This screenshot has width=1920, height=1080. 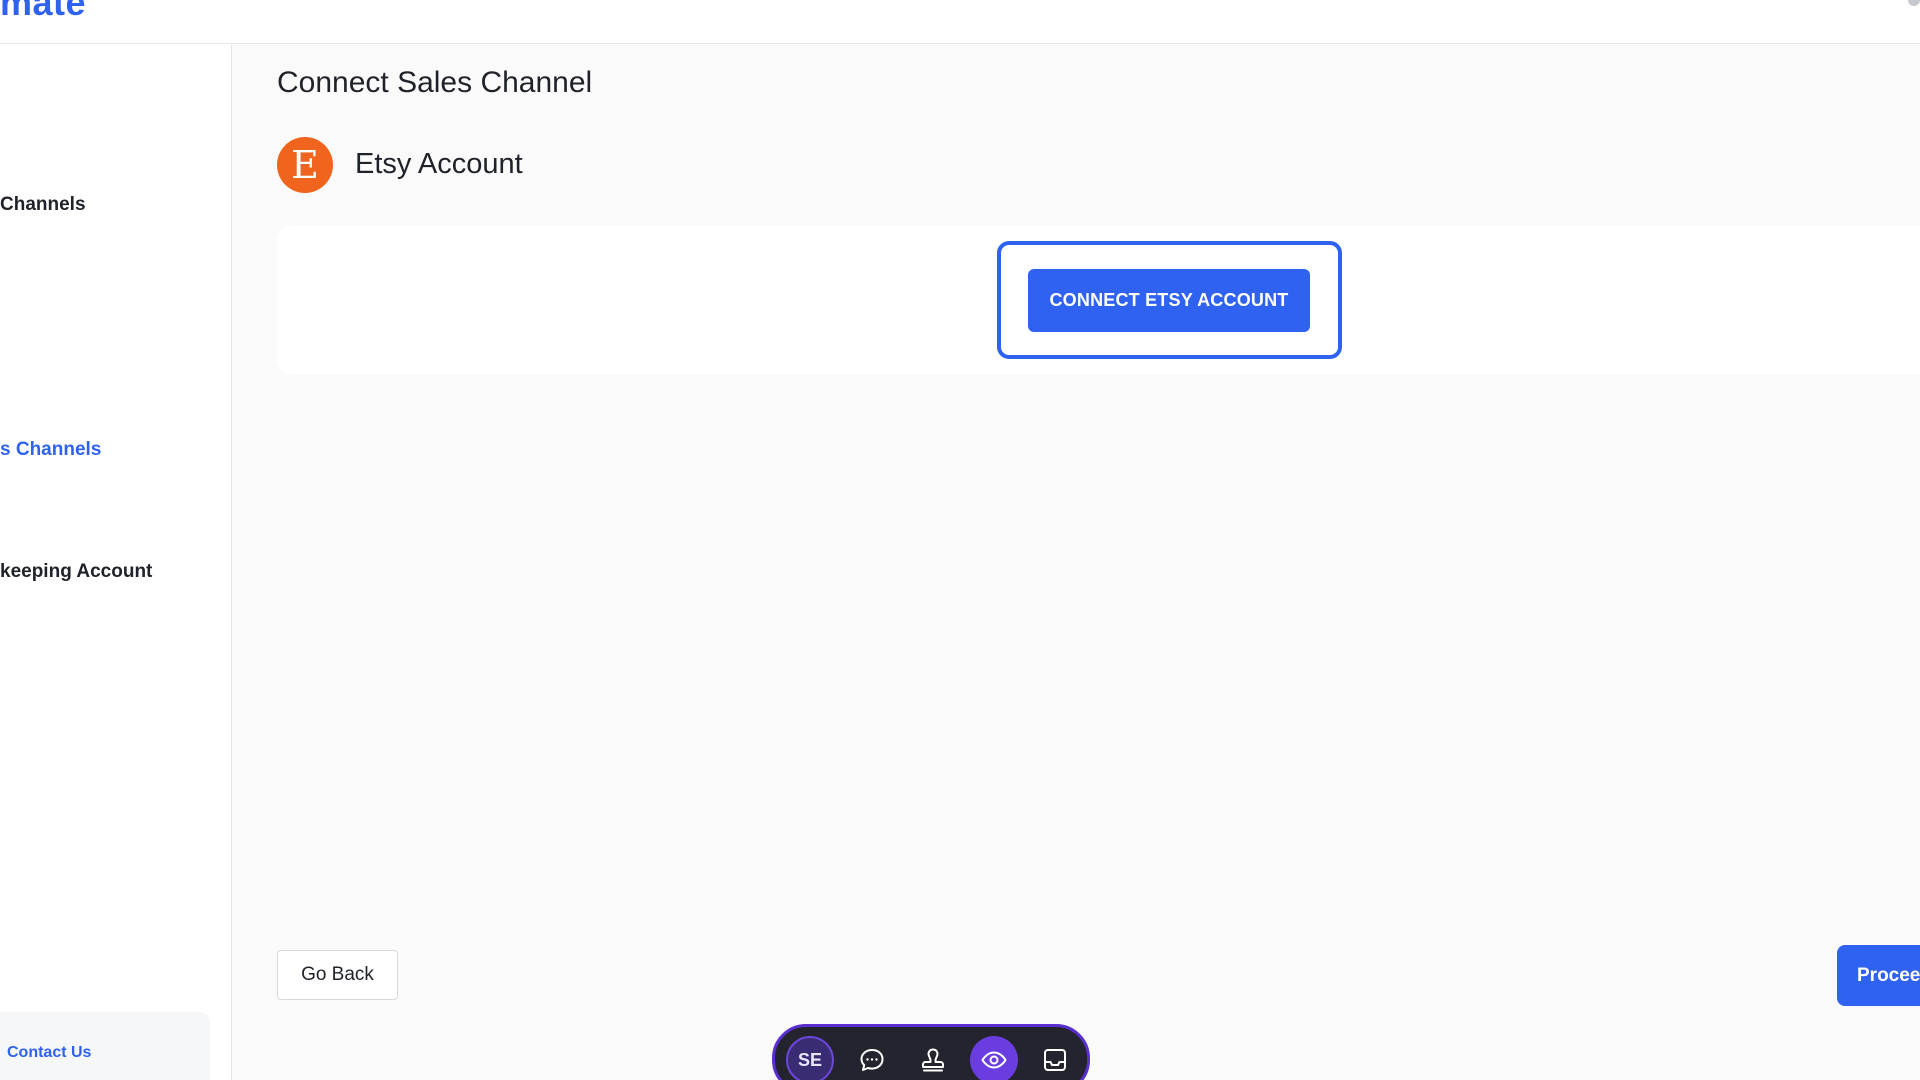 I want to click on top-bar: mate, so click(x=960, y=22).